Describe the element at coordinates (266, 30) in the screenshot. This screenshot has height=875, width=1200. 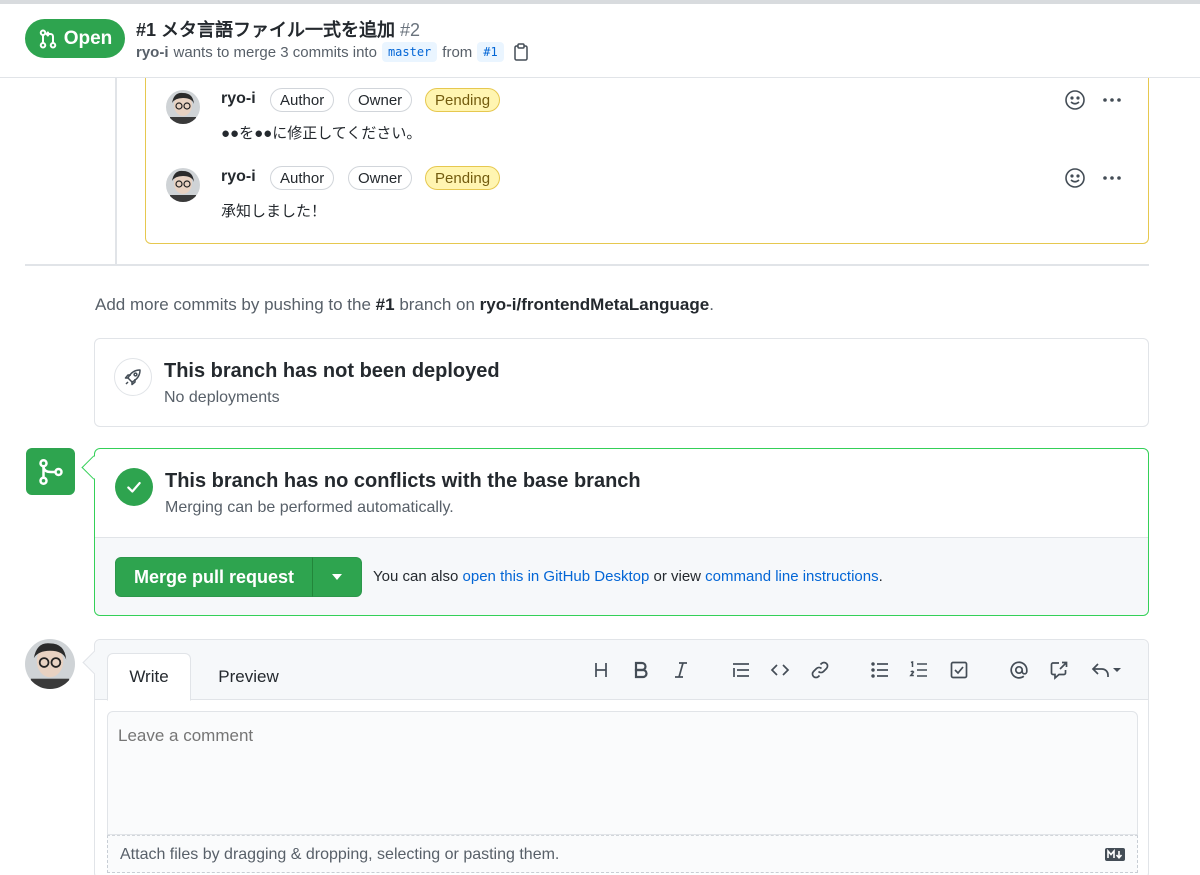
I see `pr-title-text: #1 メタ言語ファイル一式を追加` at that location.